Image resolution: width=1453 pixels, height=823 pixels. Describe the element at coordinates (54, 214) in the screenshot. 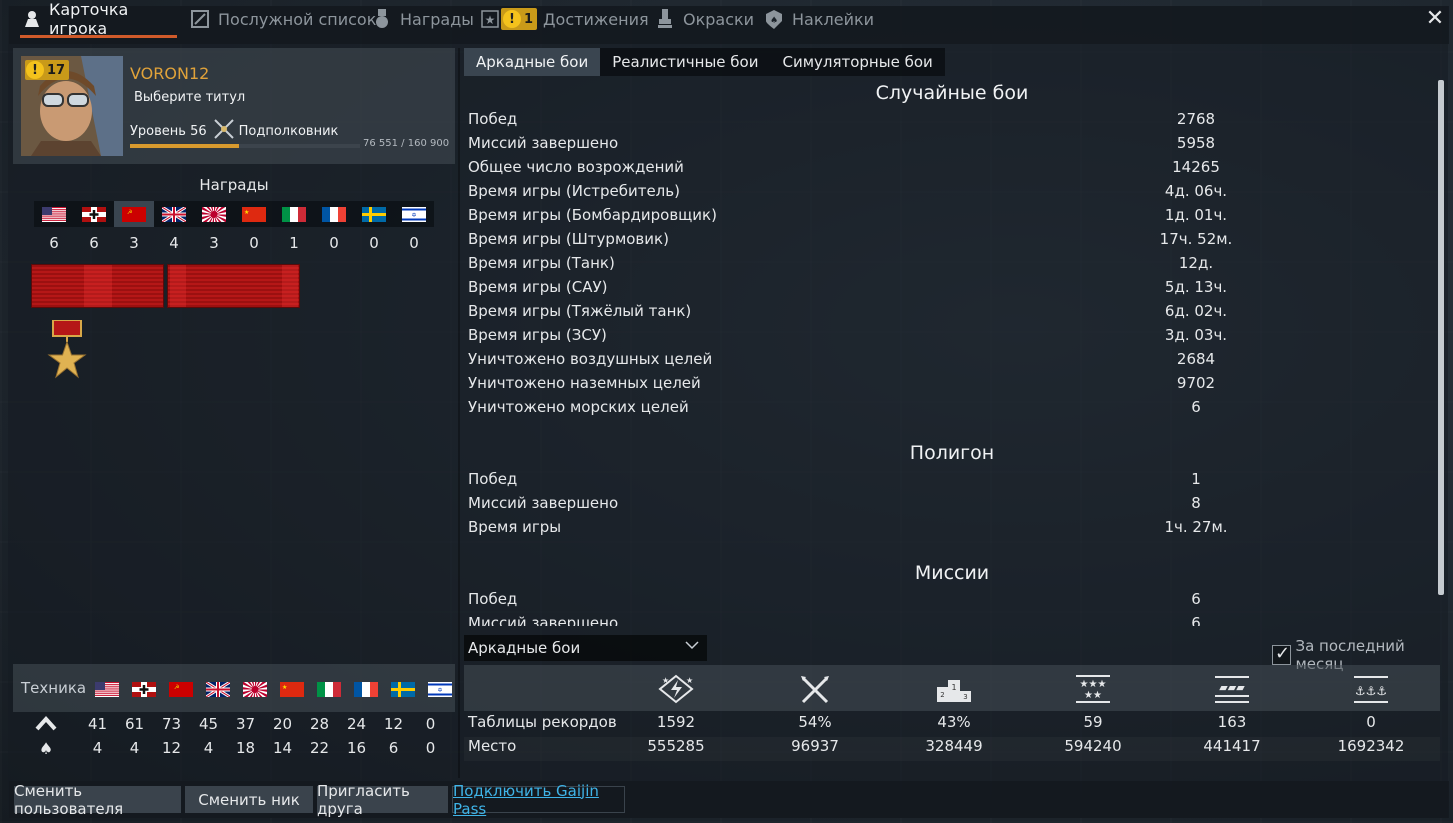

I see `flag-usa-icon` at that location.